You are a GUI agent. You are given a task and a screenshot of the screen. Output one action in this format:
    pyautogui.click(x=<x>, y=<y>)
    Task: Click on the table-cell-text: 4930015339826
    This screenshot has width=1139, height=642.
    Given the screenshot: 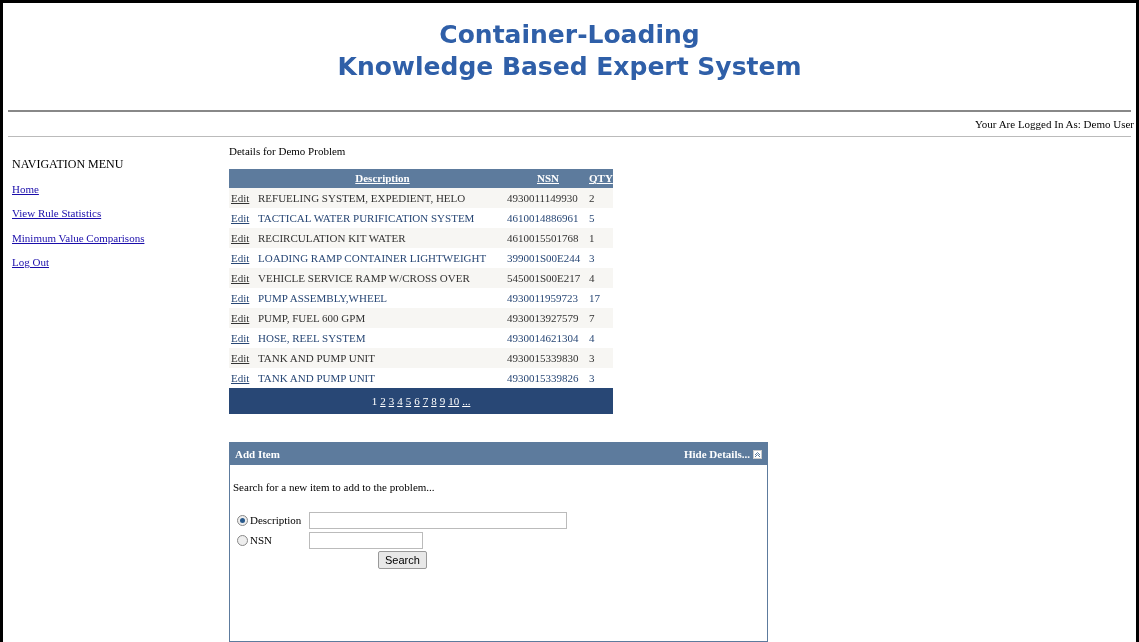 What is the action you would take?
    pyautogui.click(x=543, y=378)
    